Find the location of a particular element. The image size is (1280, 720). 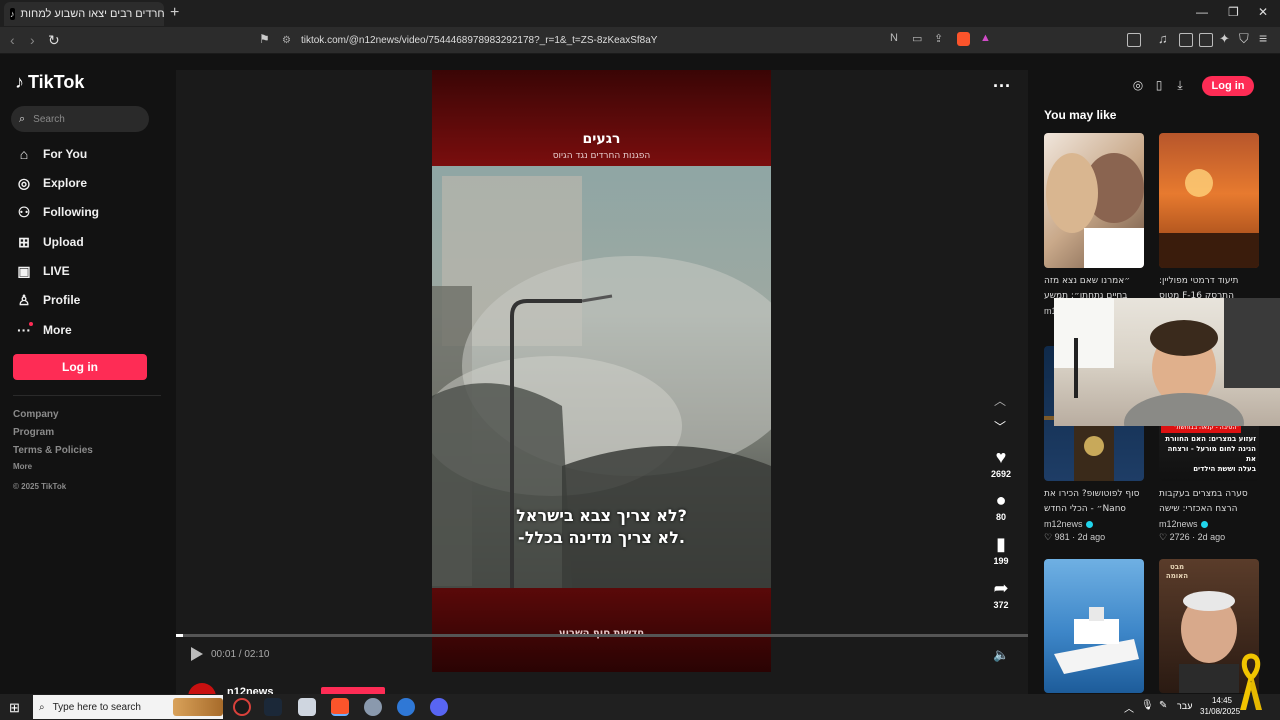

leo-ai-icon: ✦ is located at coordinates (1224, 39).